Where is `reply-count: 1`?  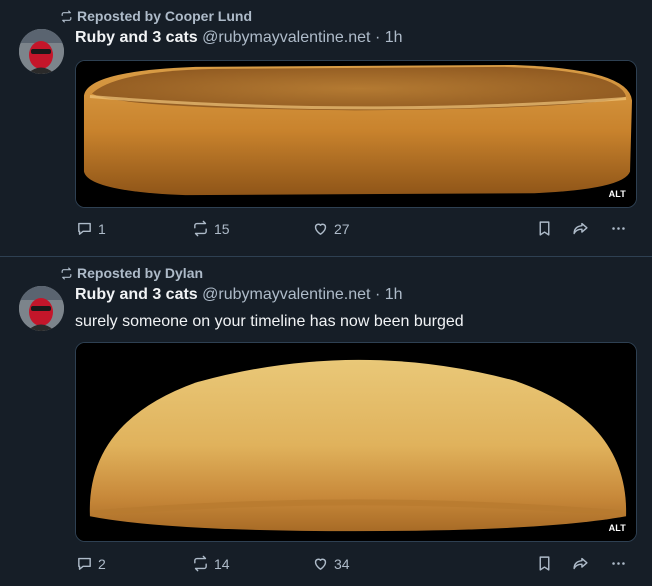 reply-count: 1 is located at coordinates (102, 228).